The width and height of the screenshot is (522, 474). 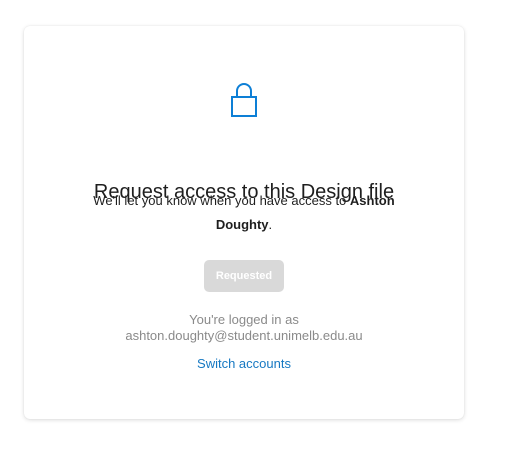 What do you see at coordinates (244, 100) in the screenshot?
I see `lock-icon` at bounding box center [244, 100].